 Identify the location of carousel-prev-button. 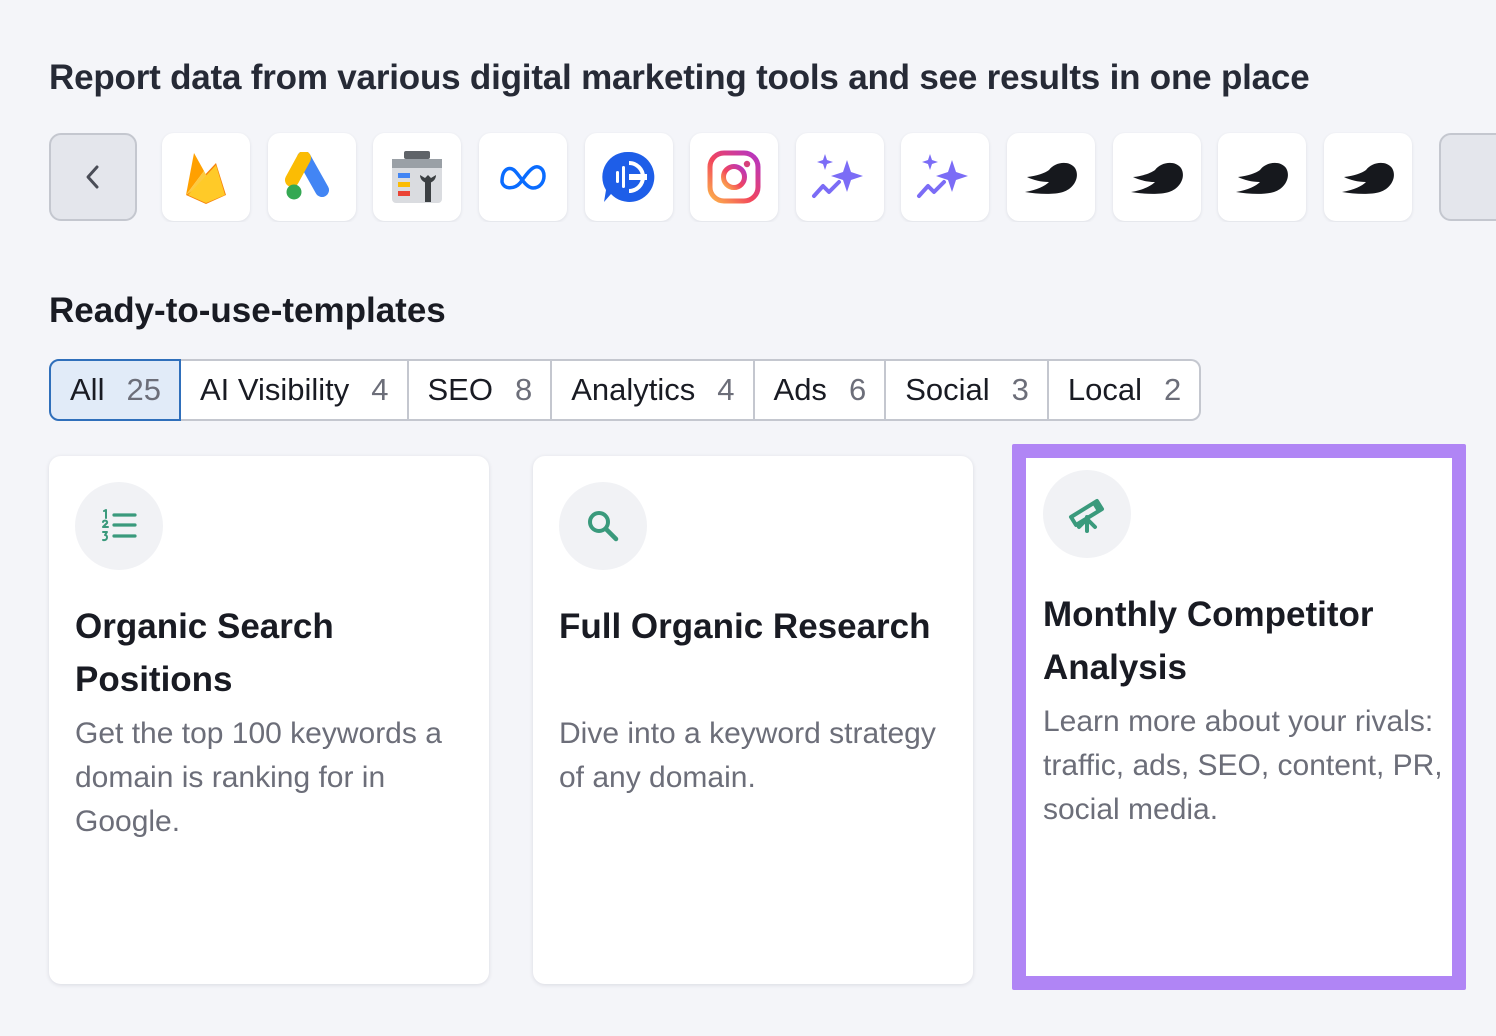
(93, 177).